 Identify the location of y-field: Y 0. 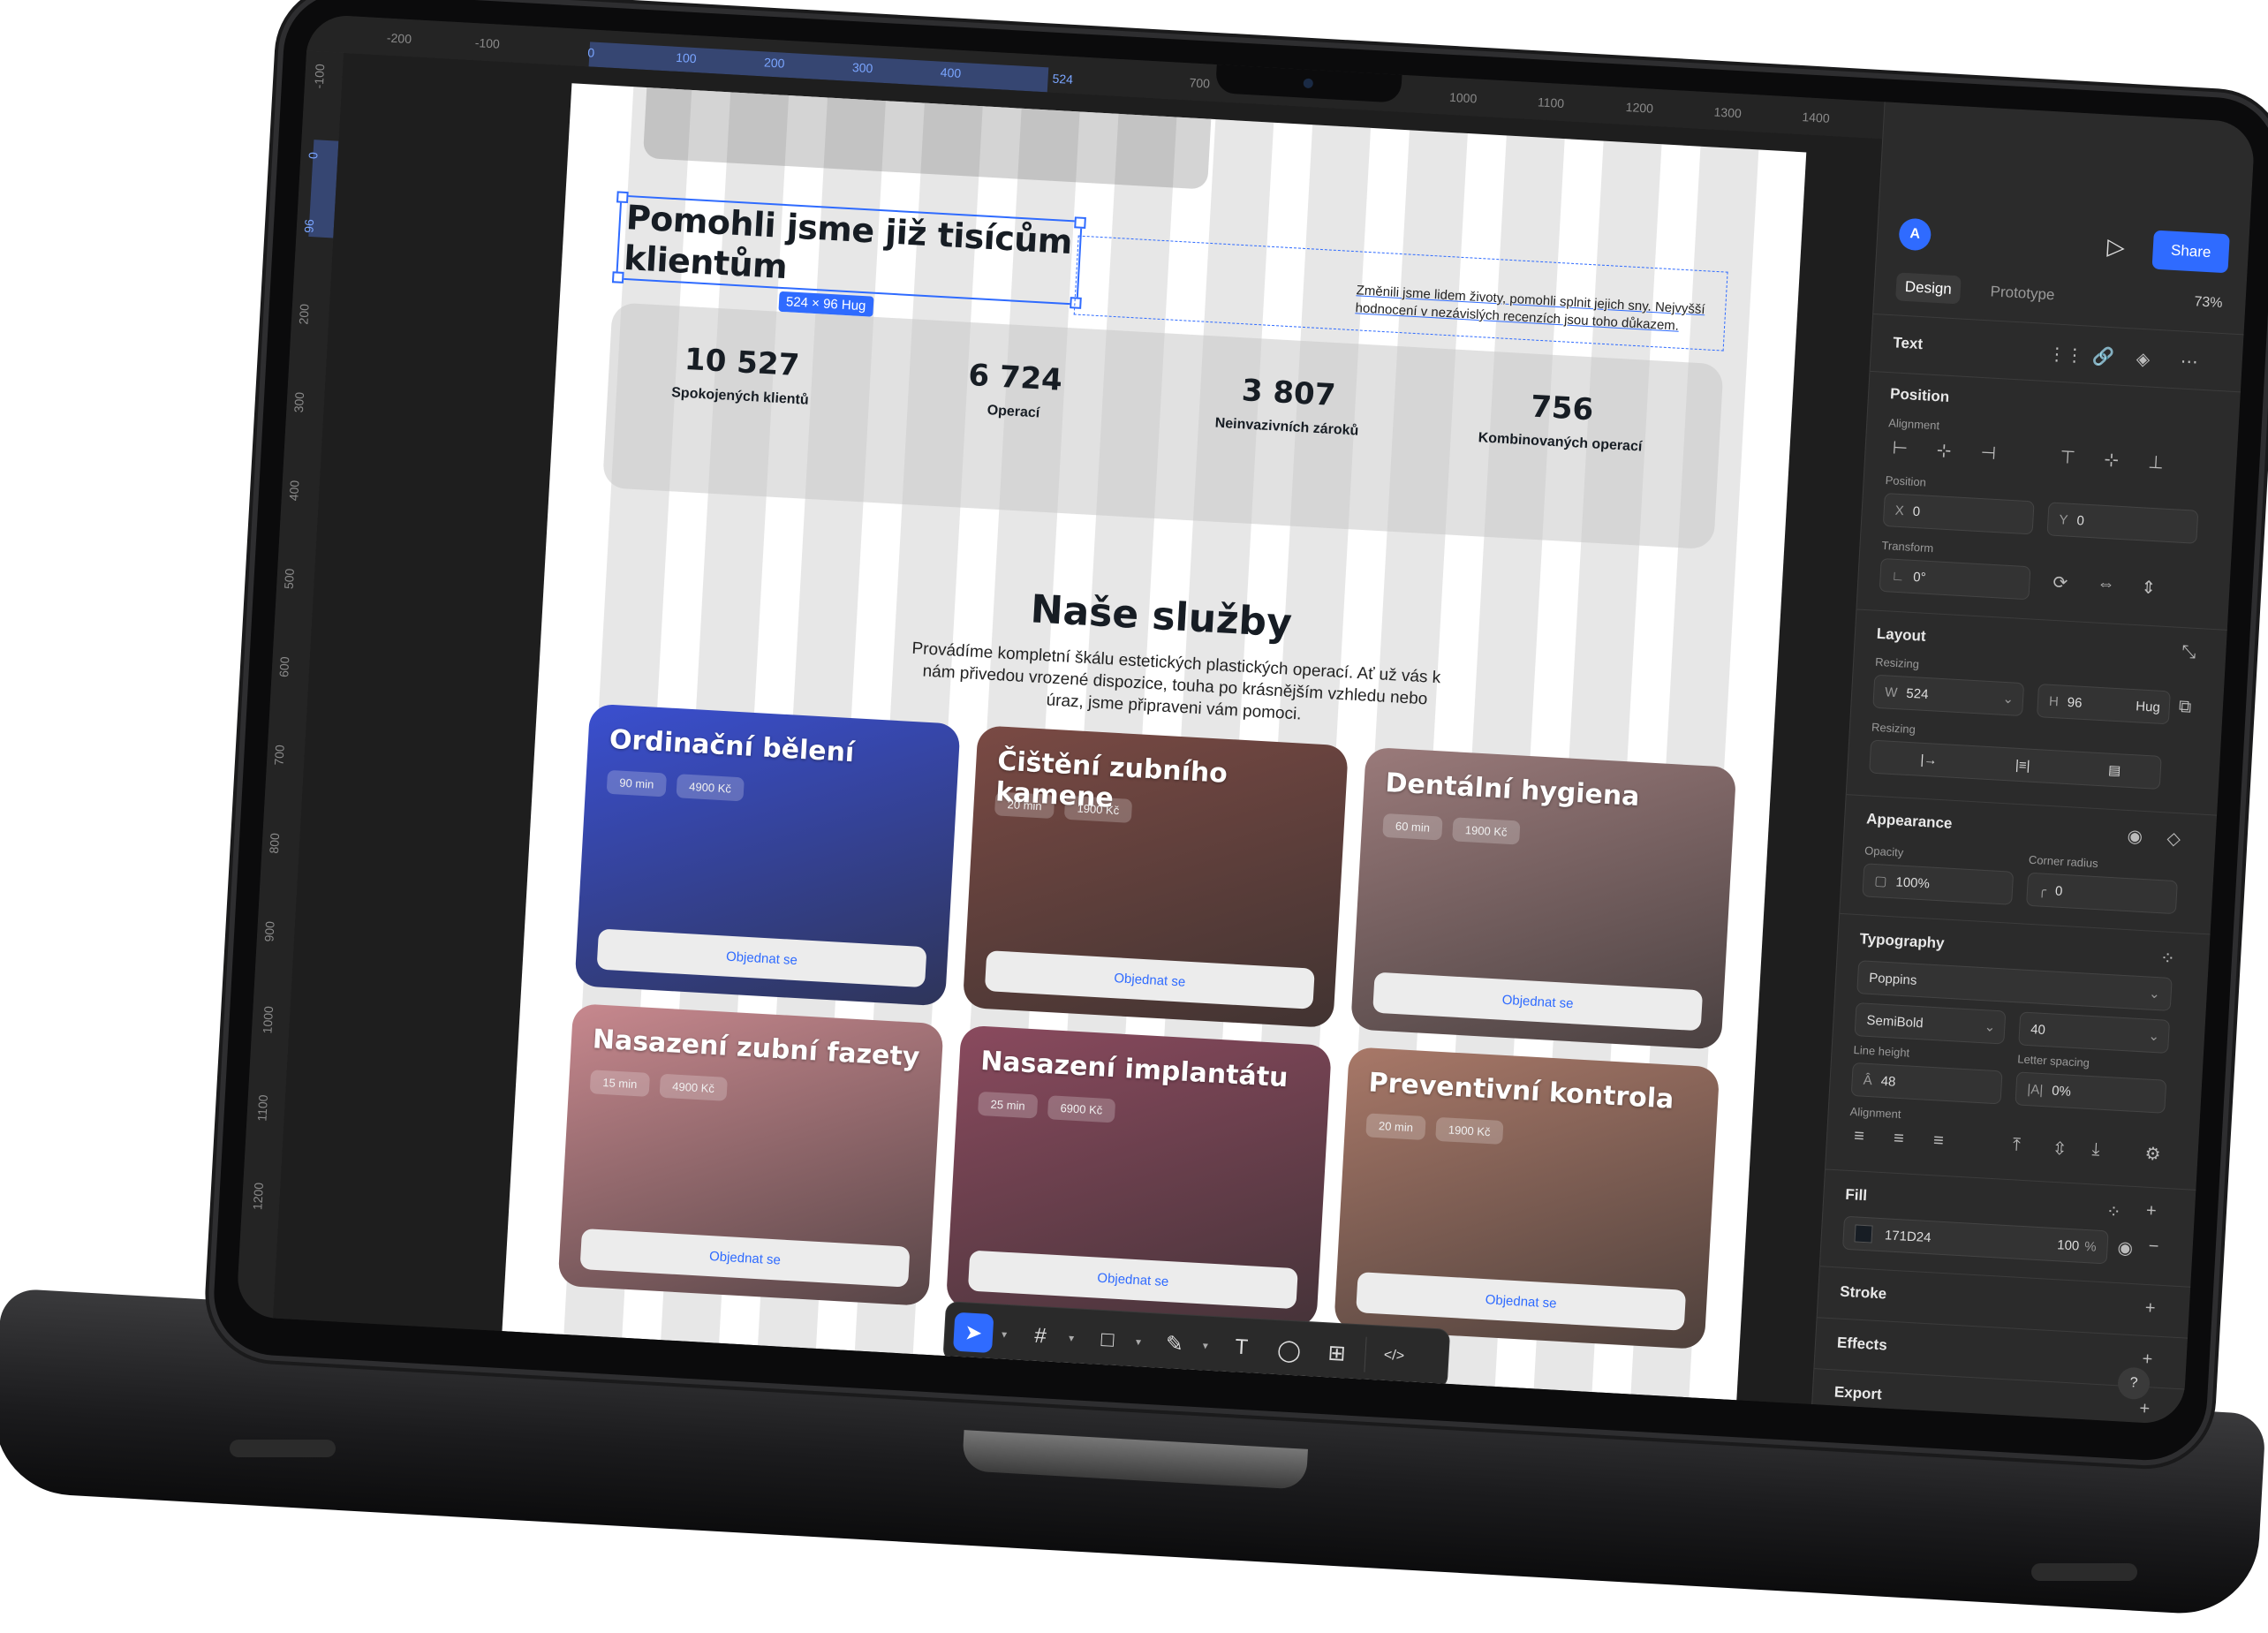
(2122, 523).